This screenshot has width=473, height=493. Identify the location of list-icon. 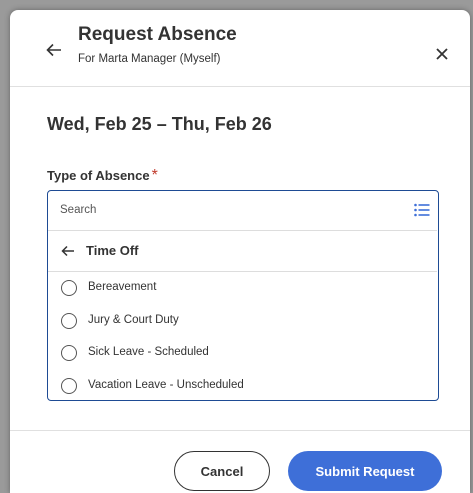
(422, 210).